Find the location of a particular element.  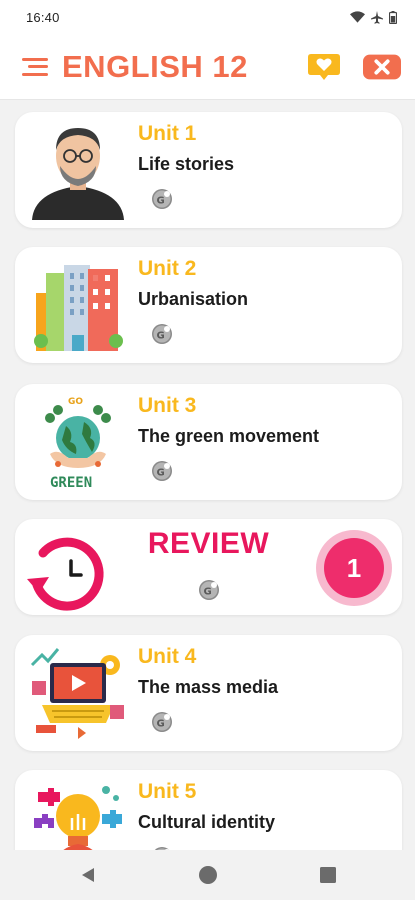

unit-1-thumbnail is located at coordinates (78, 170).